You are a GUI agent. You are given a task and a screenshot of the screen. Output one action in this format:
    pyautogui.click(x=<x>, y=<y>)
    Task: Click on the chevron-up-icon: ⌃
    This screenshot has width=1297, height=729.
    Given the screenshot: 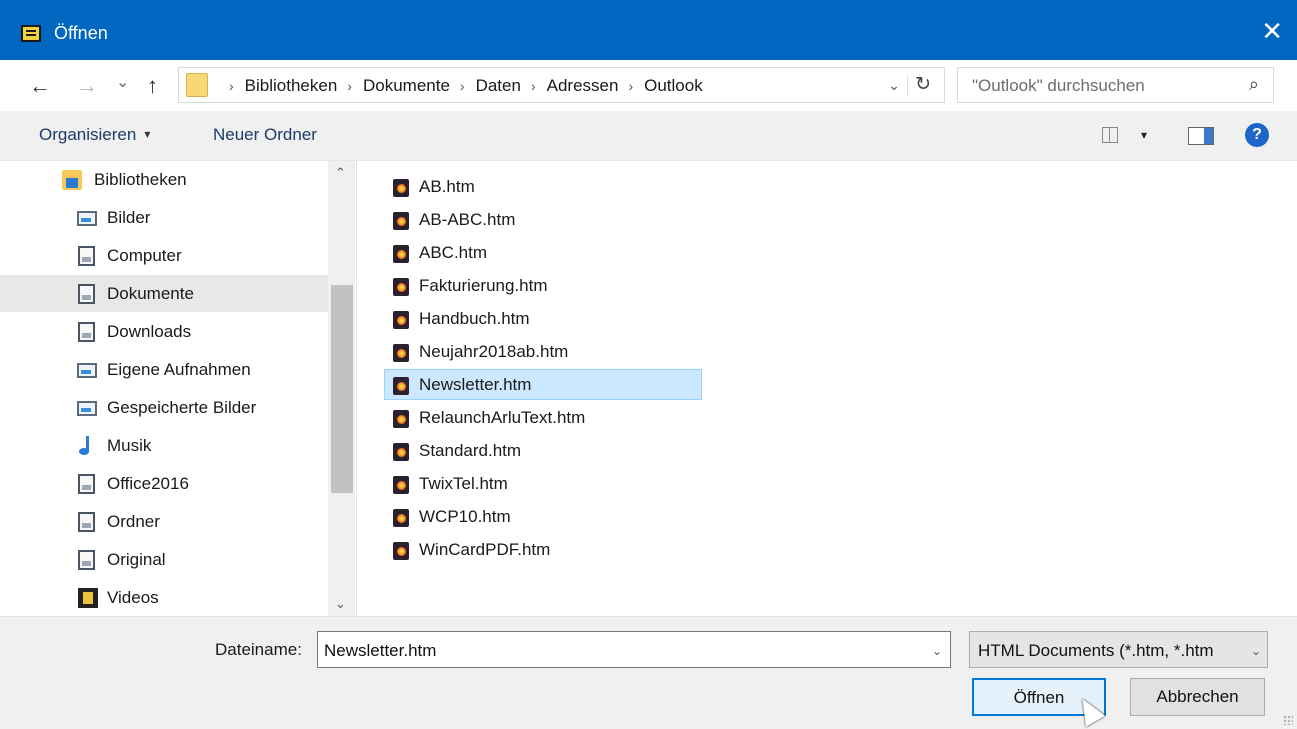 What is the action you would take?
    pyautogui.click(x=340, y=173)
    